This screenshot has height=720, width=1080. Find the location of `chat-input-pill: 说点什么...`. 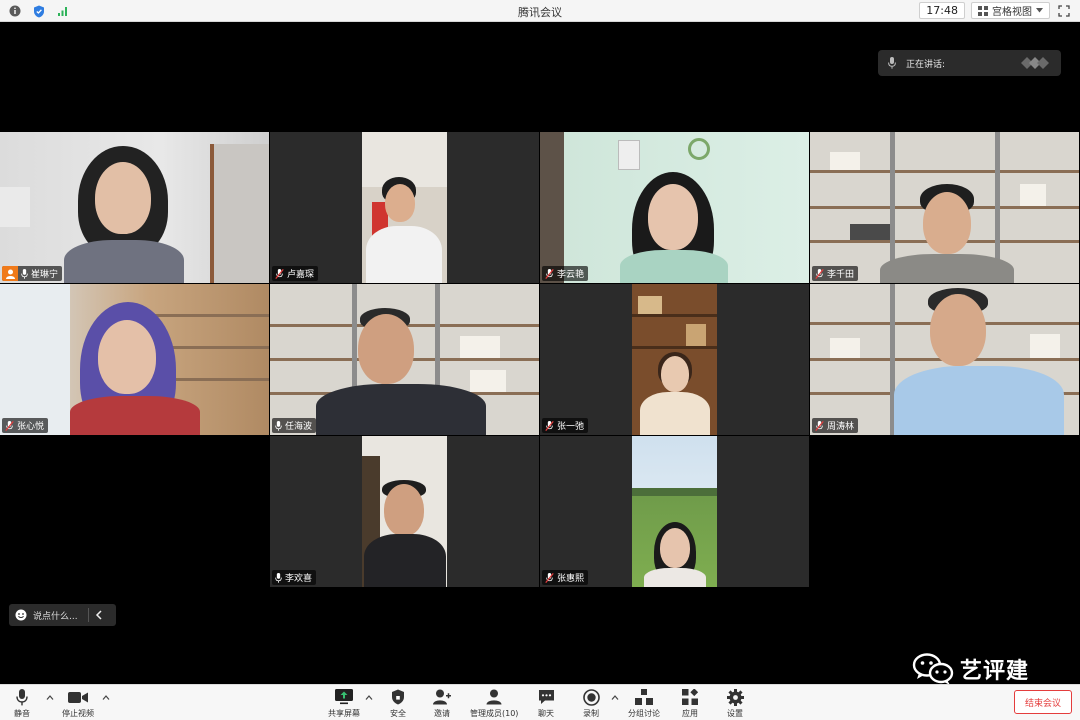

chat-input-pill: 说点什么... is located at coordinates (62, 615).